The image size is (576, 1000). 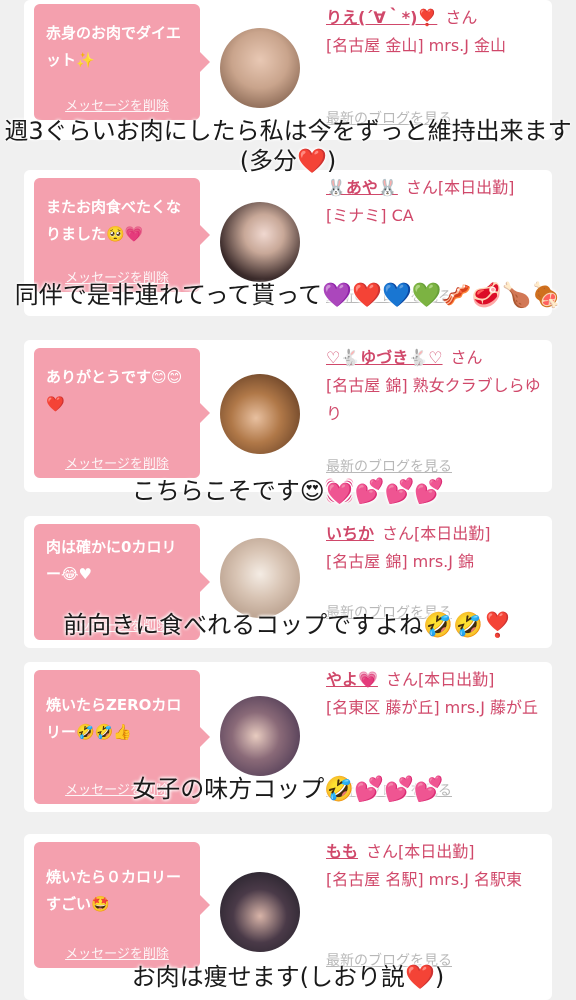 What do you see at coordinates (384, 357) in the screenshot?
I see `user-name: ♡🐇ゆづき🐇♡` at bounding box center [384, 357].